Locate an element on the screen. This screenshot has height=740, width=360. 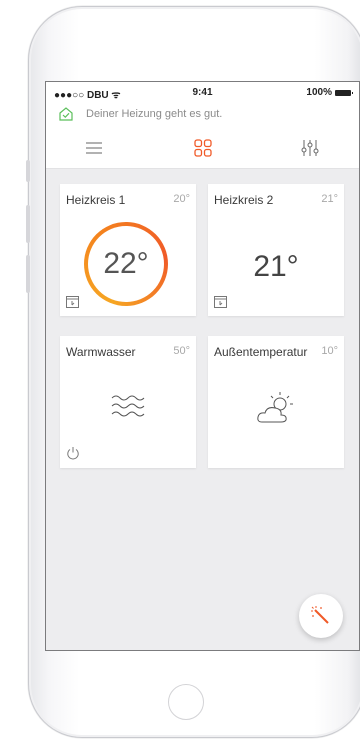
card-aussentemperatur: Außentemperatur 10° is located at coordinates (276, 402).